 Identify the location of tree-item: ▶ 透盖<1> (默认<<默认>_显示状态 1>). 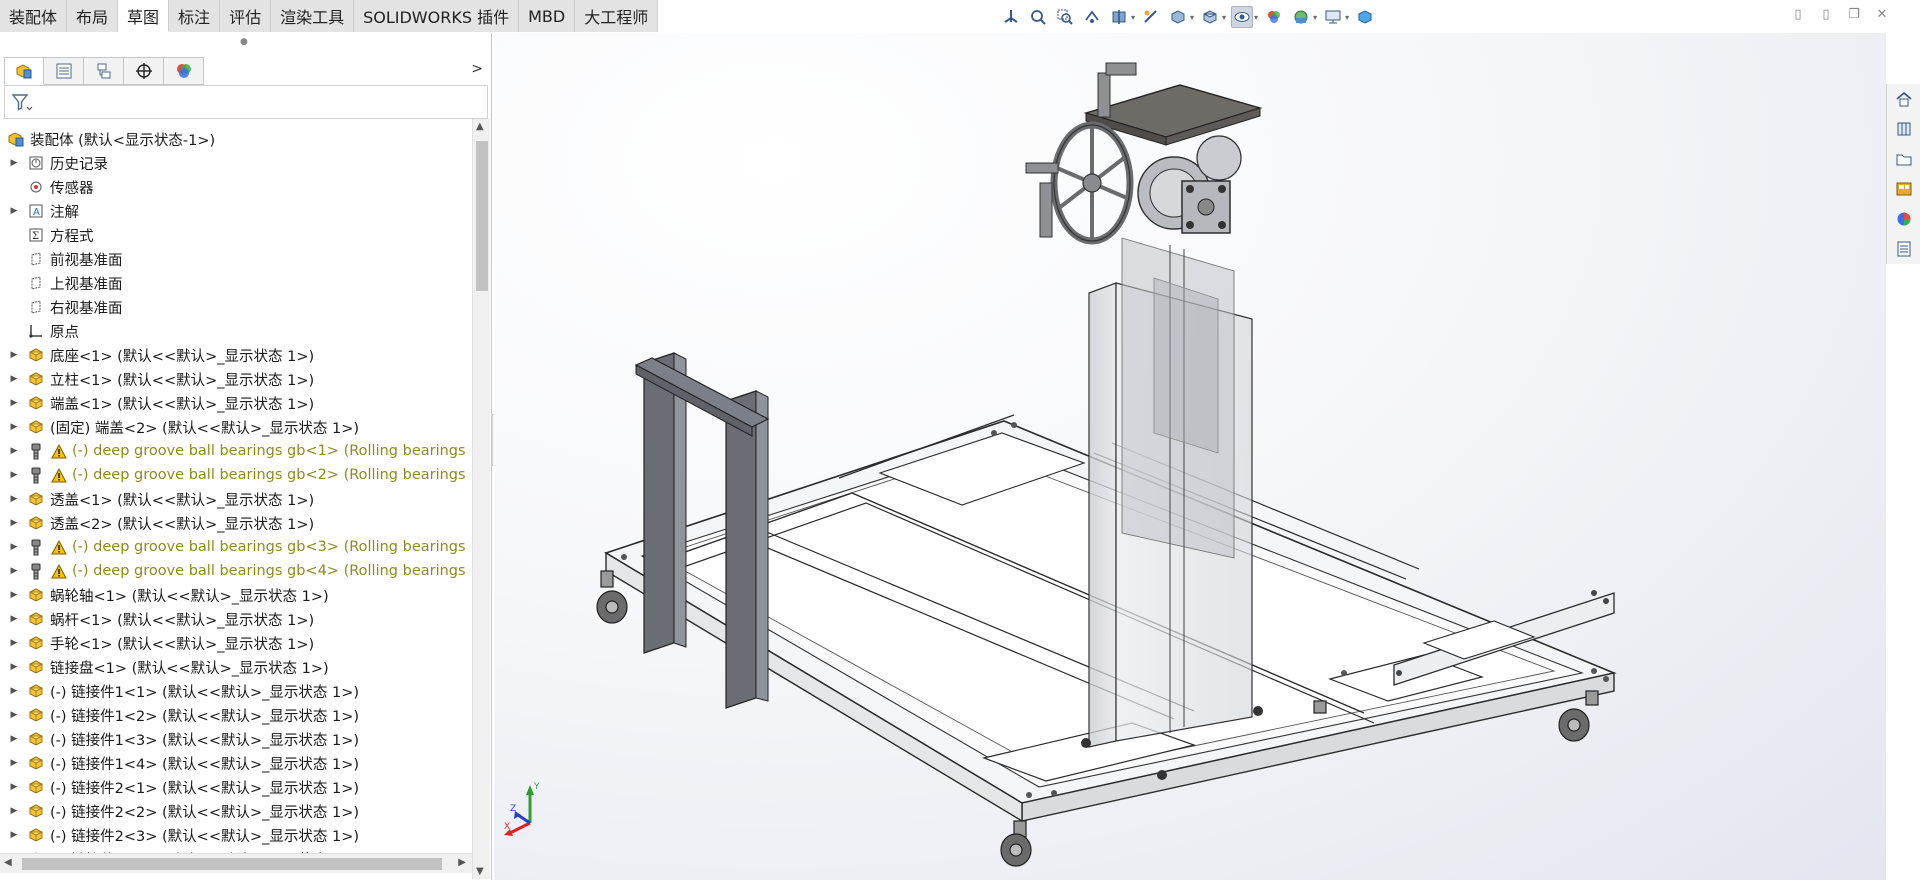
(236, 499).